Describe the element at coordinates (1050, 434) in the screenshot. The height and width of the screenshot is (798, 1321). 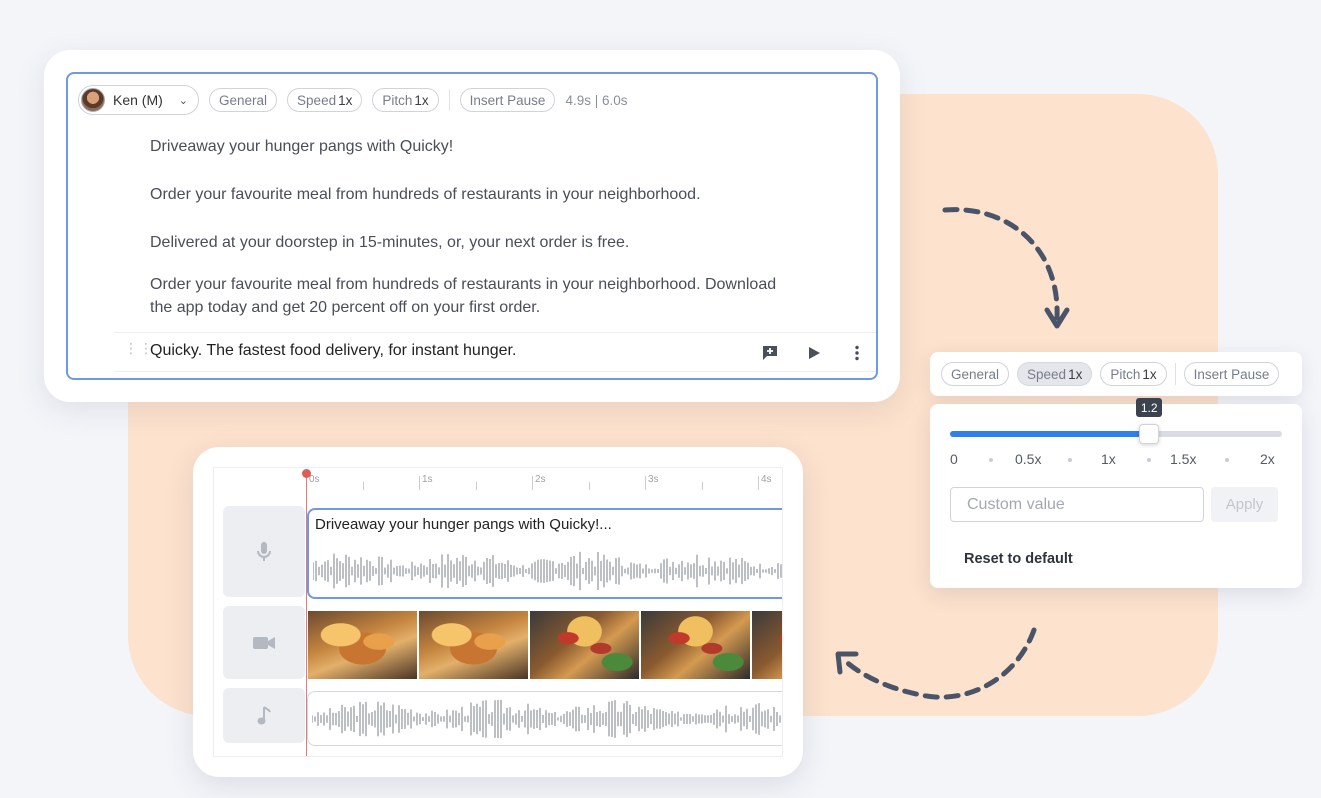
I see `speed-slider-fill` at that location.